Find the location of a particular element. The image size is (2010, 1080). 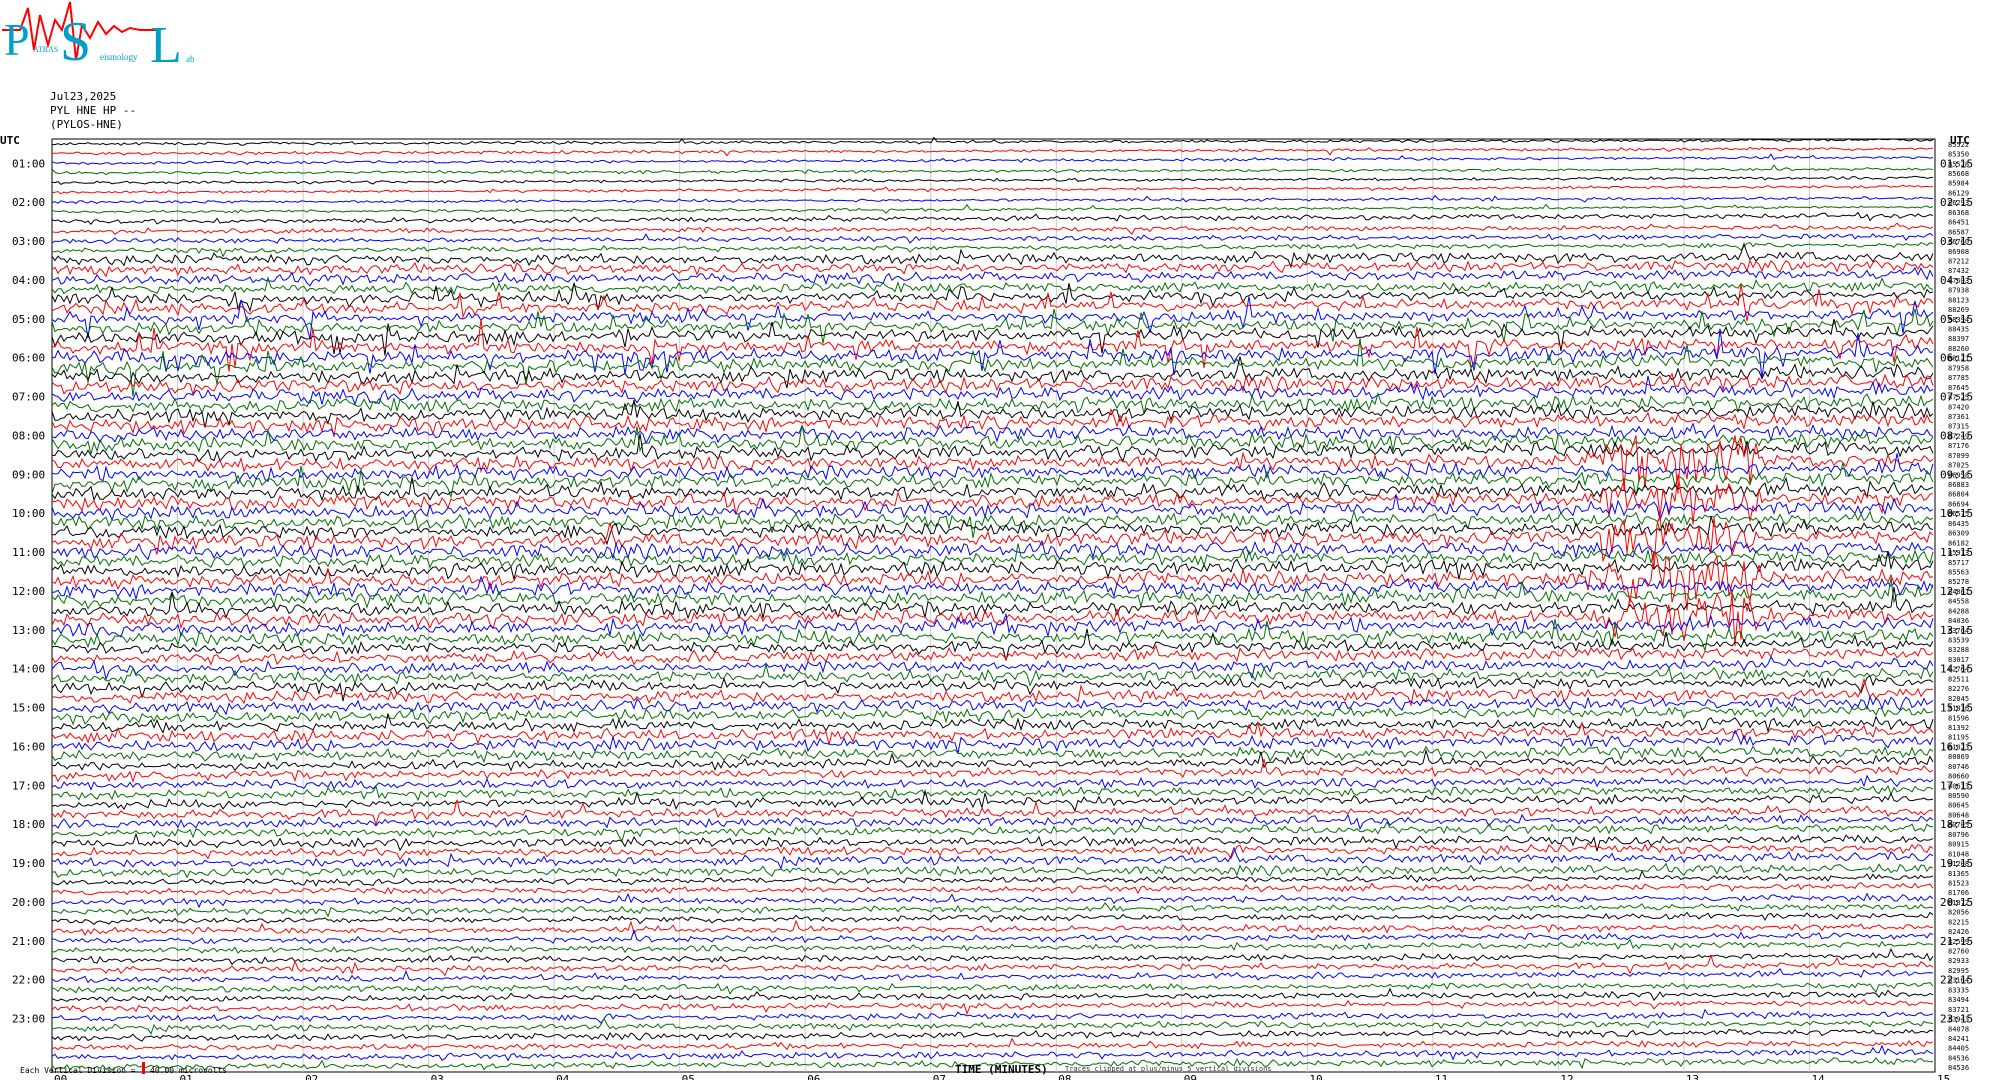

right-hour-label: 09:15 is located at coordinates (1956, 474).